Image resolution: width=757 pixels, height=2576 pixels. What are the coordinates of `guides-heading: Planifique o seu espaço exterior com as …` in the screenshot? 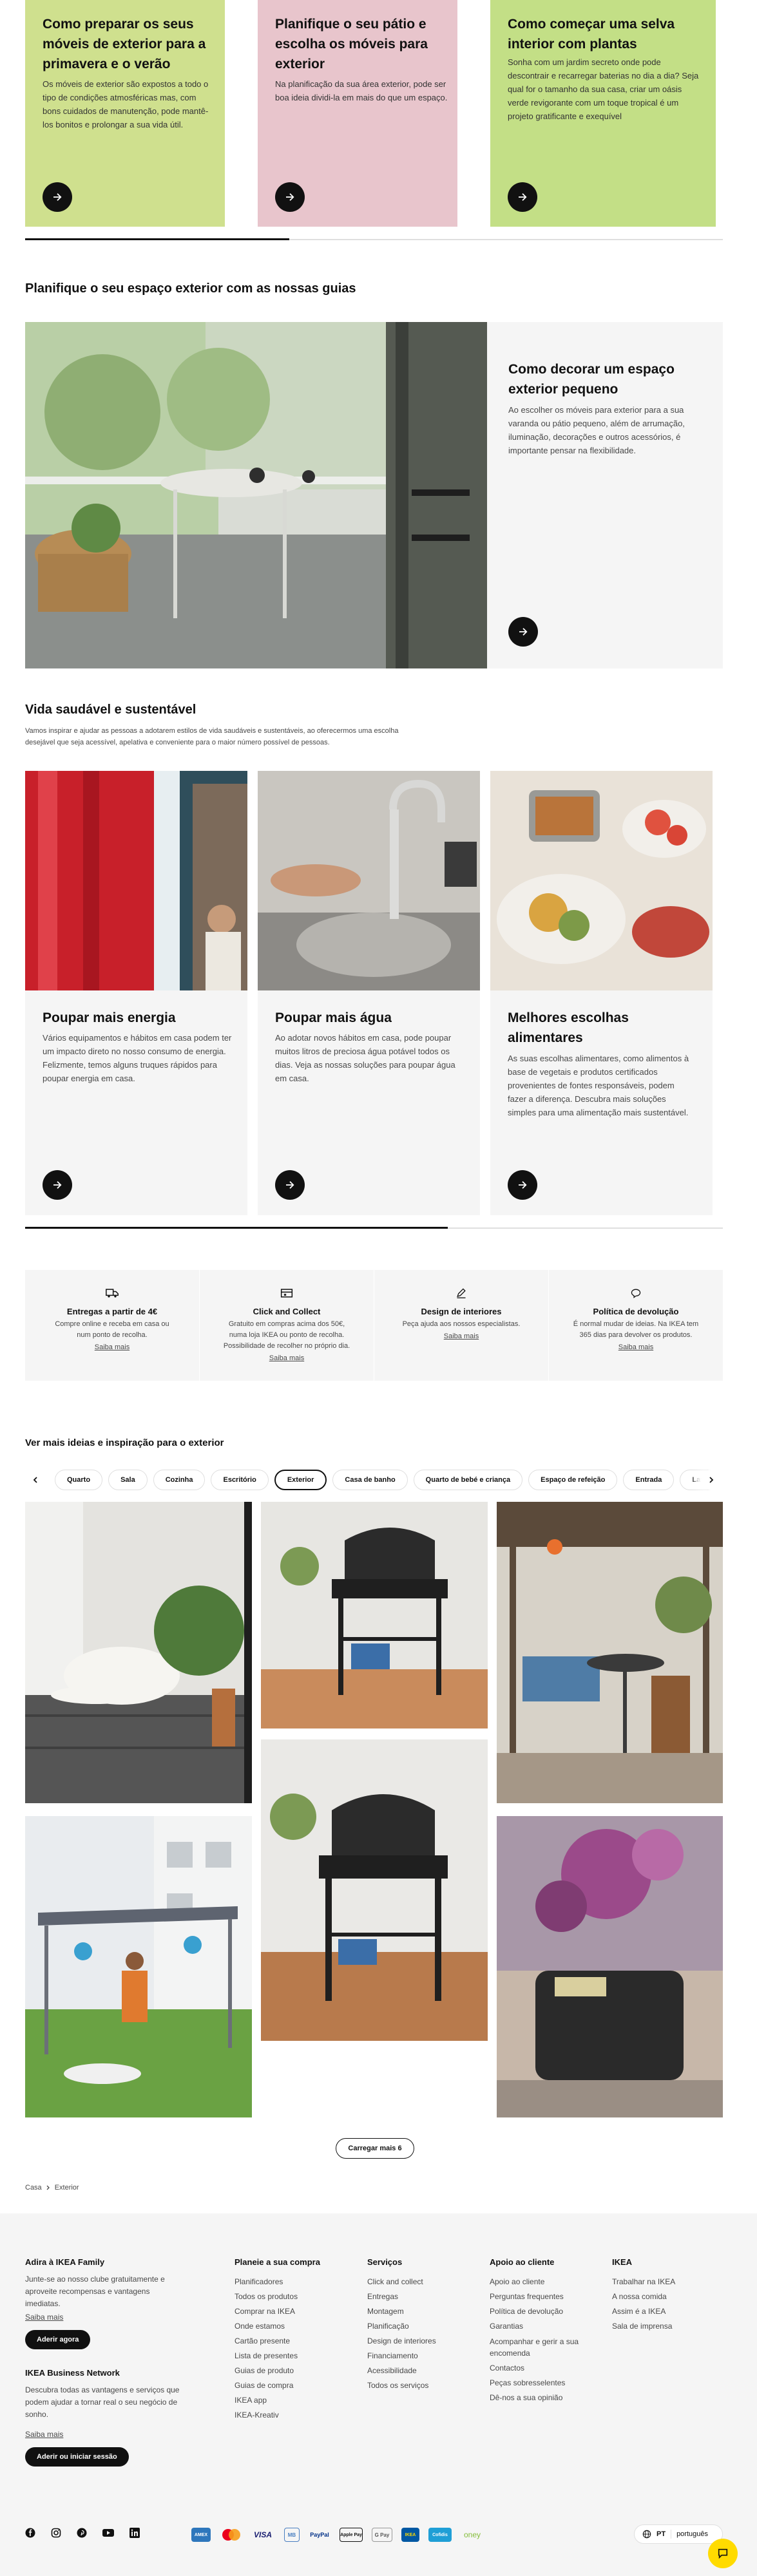 It's located at (190, 288).